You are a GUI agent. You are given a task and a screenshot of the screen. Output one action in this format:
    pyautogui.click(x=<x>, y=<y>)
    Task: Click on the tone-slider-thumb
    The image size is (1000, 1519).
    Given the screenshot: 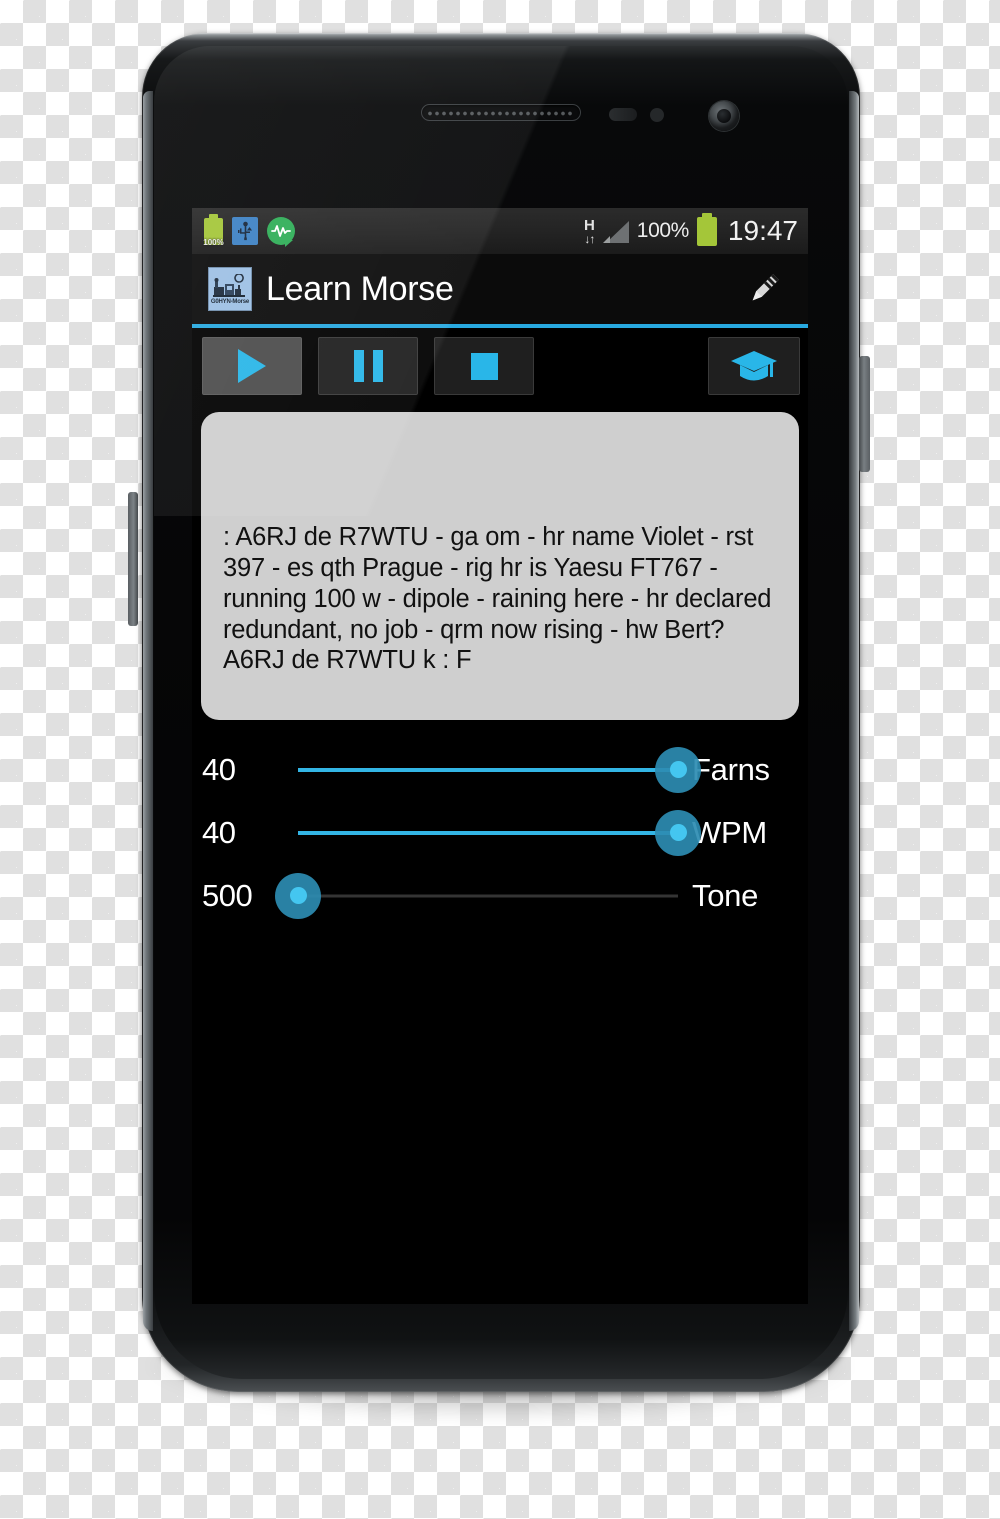 What is the action you would take?
    pyautogui.click(x=298, y=895)
    